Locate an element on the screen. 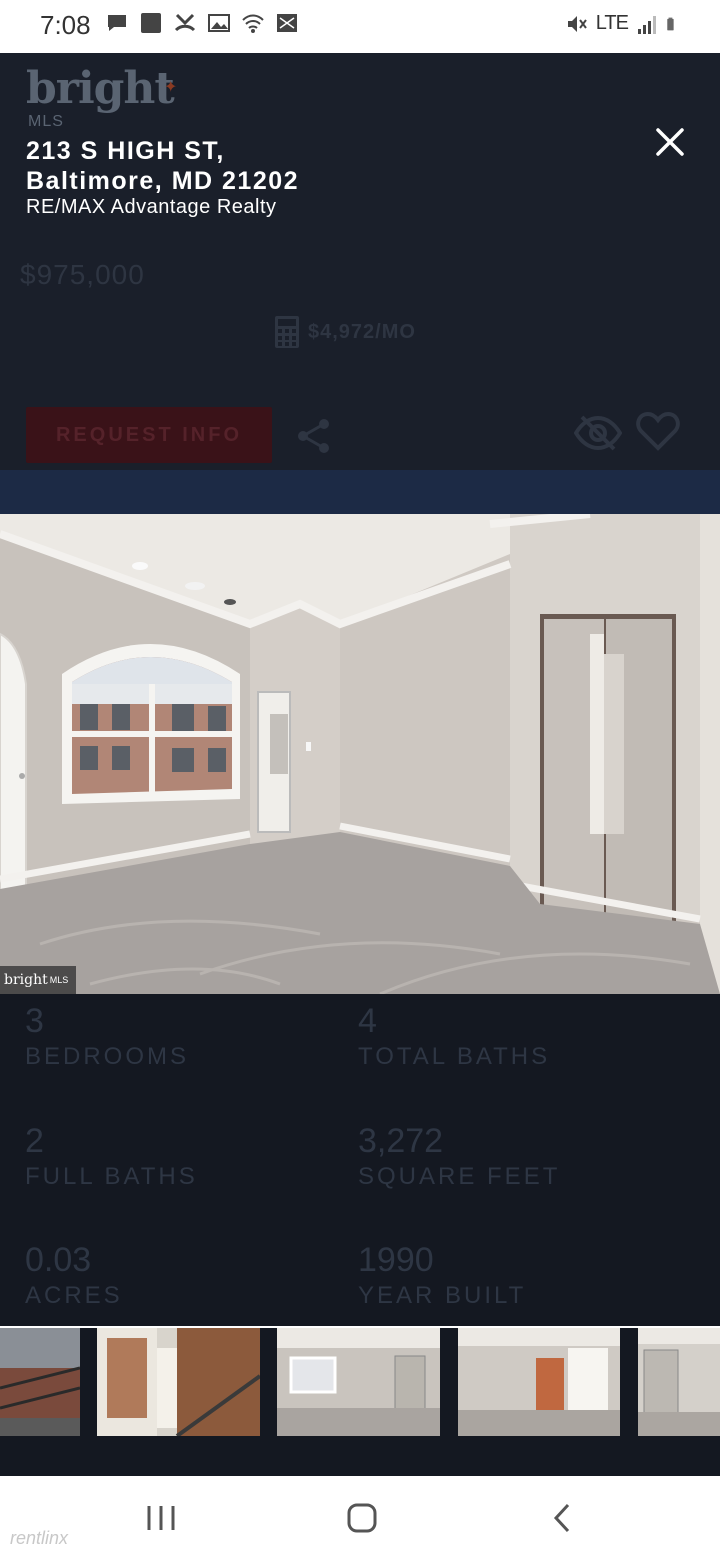 Image resolution: width=720 pixels, height=1560 pixels. section-band is located at coordinates (360, 492).